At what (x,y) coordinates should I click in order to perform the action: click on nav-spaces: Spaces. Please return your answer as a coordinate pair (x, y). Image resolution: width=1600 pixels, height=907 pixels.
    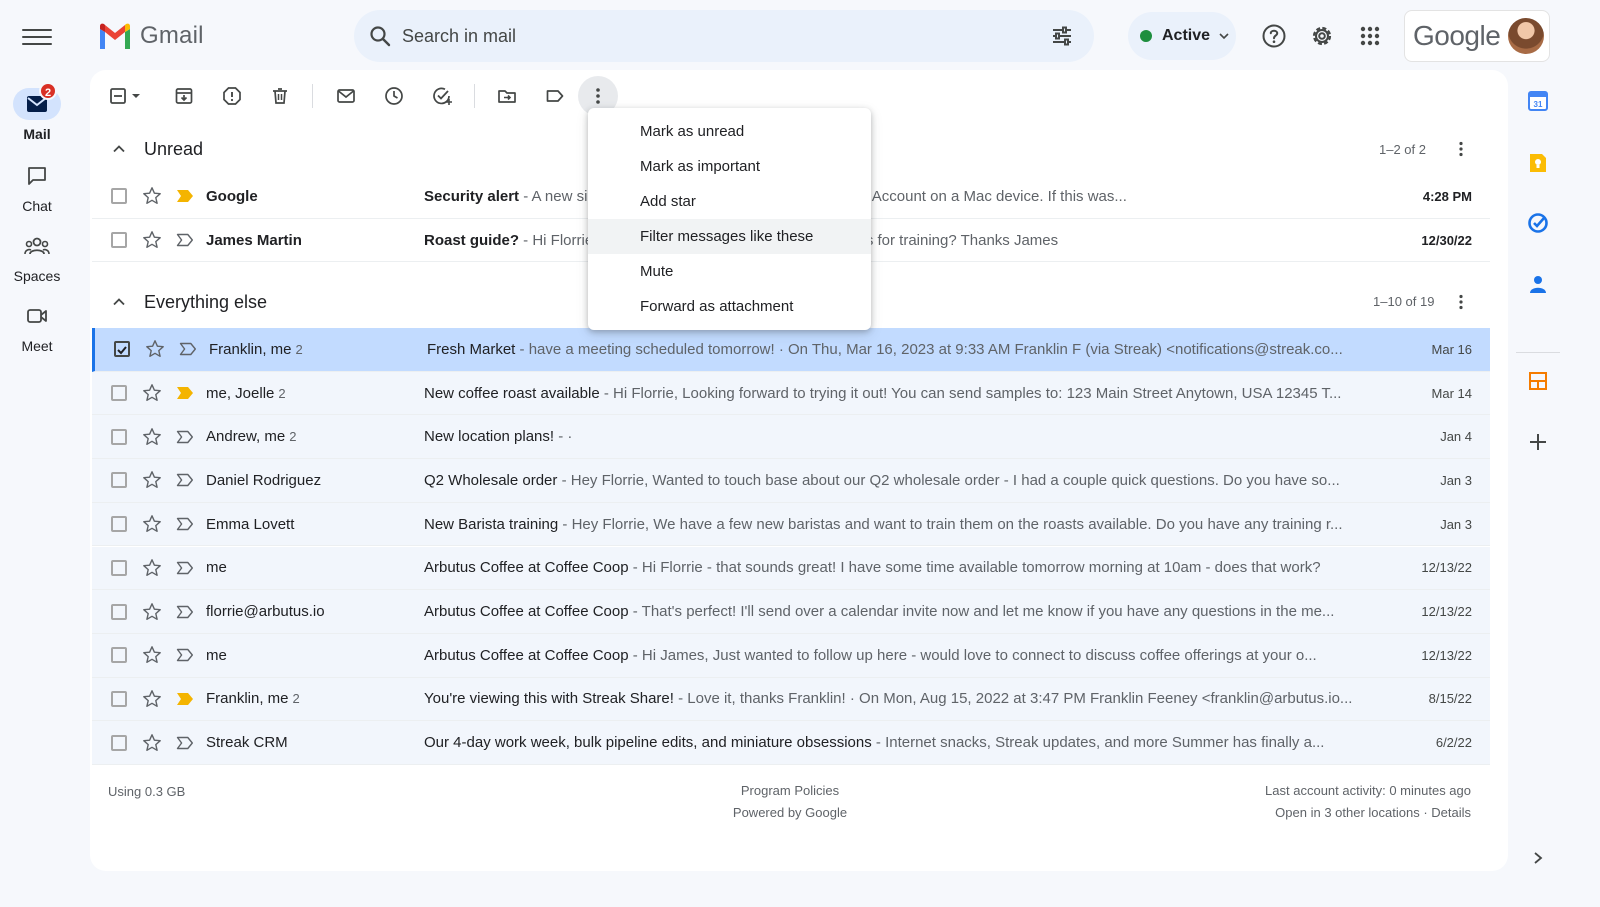
    Looking at the image, I should click on (37, 257).